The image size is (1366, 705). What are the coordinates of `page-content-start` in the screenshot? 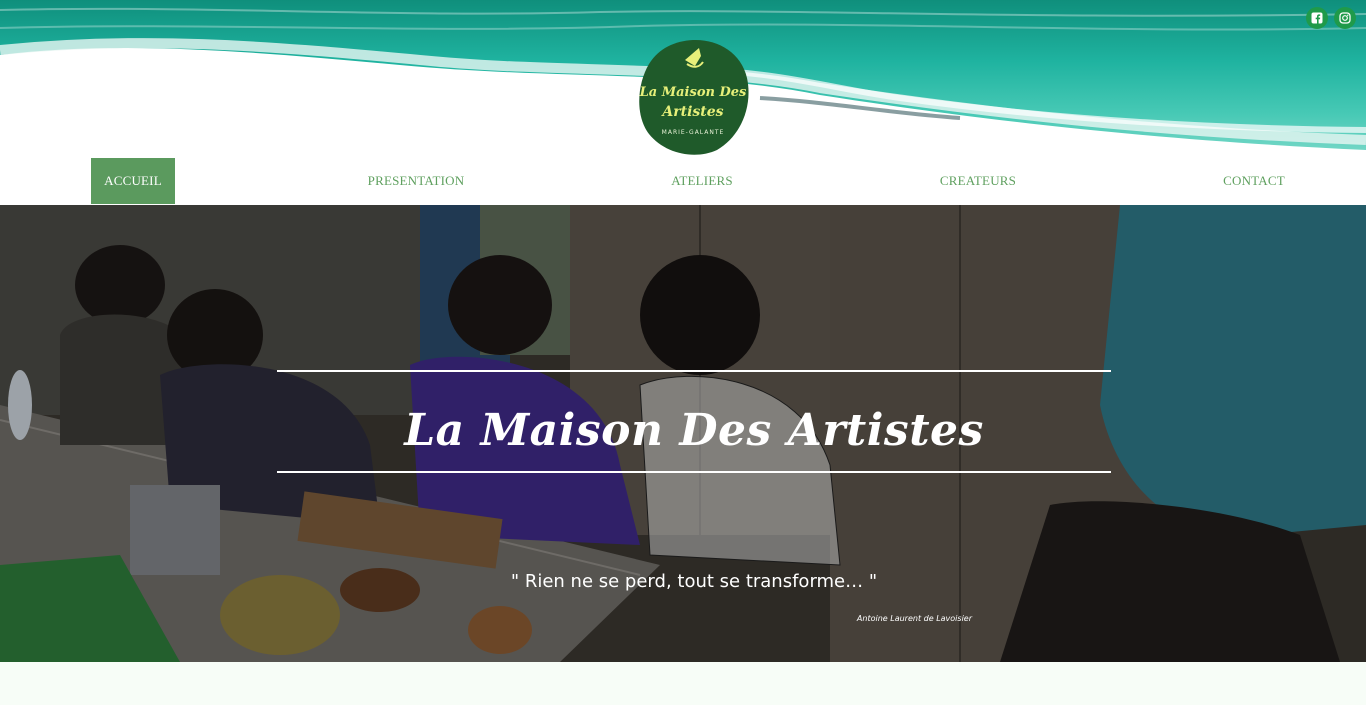 It's located at (683, 683).